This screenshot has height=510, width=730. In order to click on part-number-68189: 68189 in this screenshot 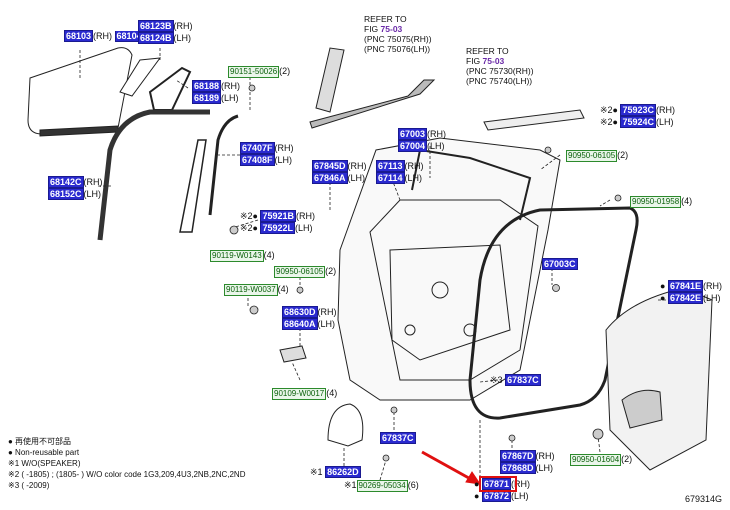, I will do `click(207, 98)`.